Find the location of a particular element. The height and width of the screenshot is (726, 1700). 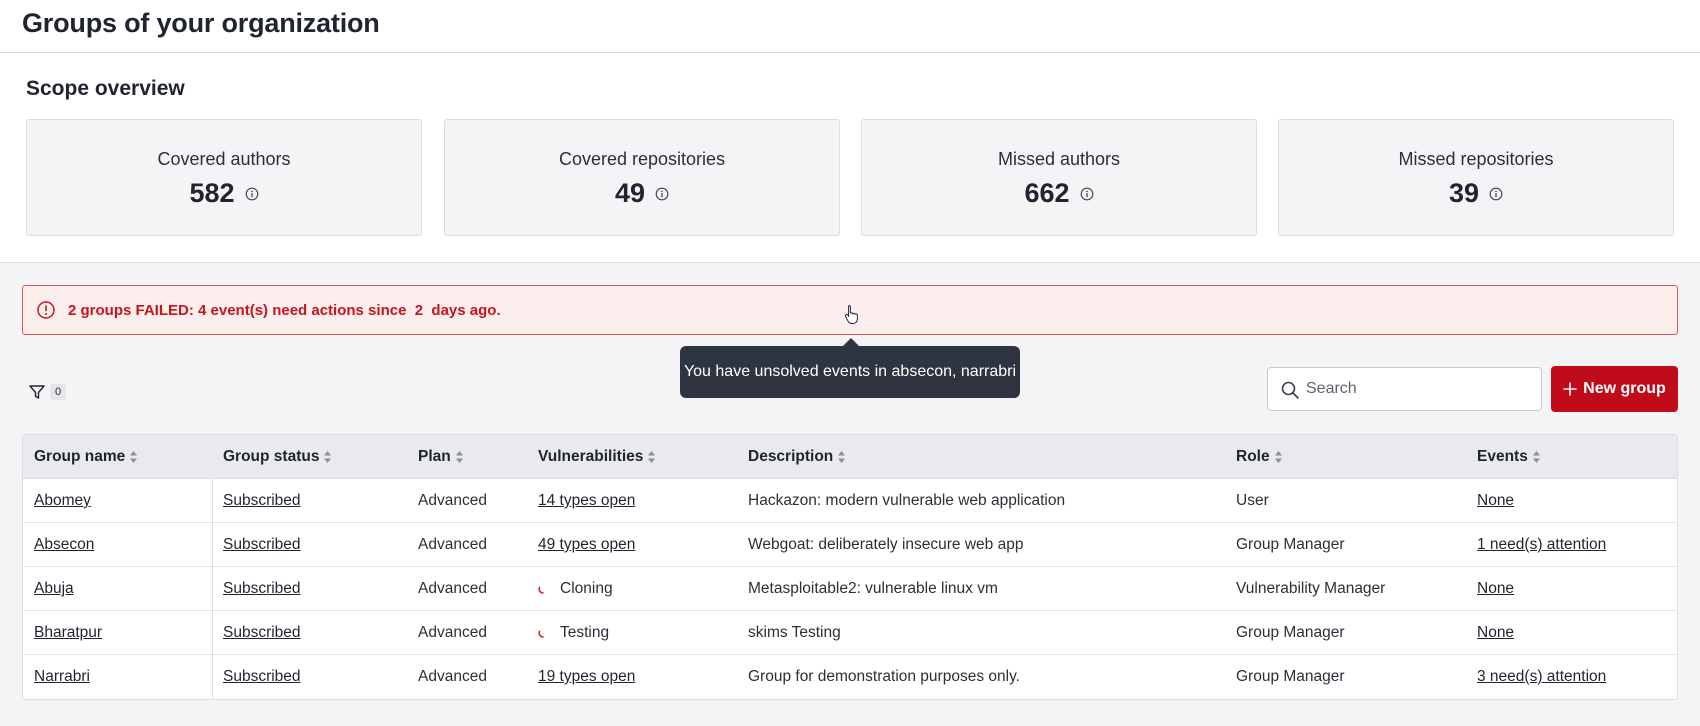

filter-count-badge: 0 is located at coordinates (58, 392).